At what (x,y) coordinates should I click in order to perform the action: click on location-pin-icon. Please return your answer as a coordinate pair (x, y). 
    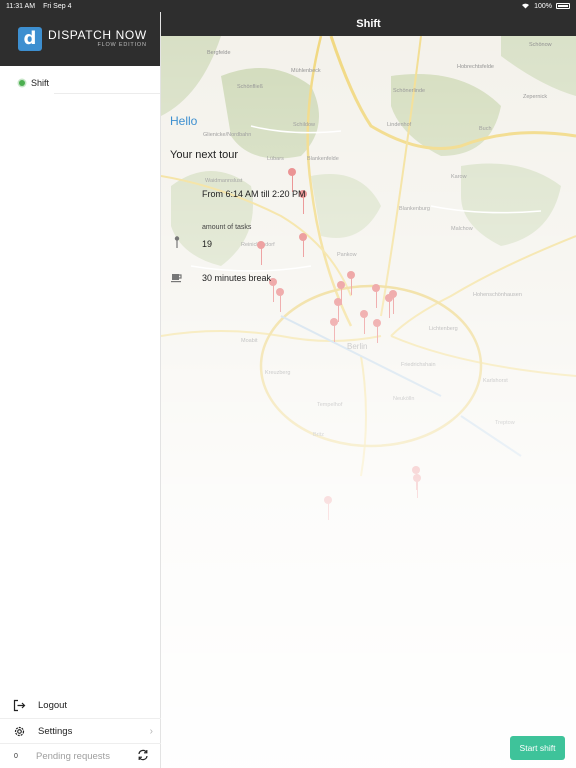
    Looking at the image, I should click on (177, 242).